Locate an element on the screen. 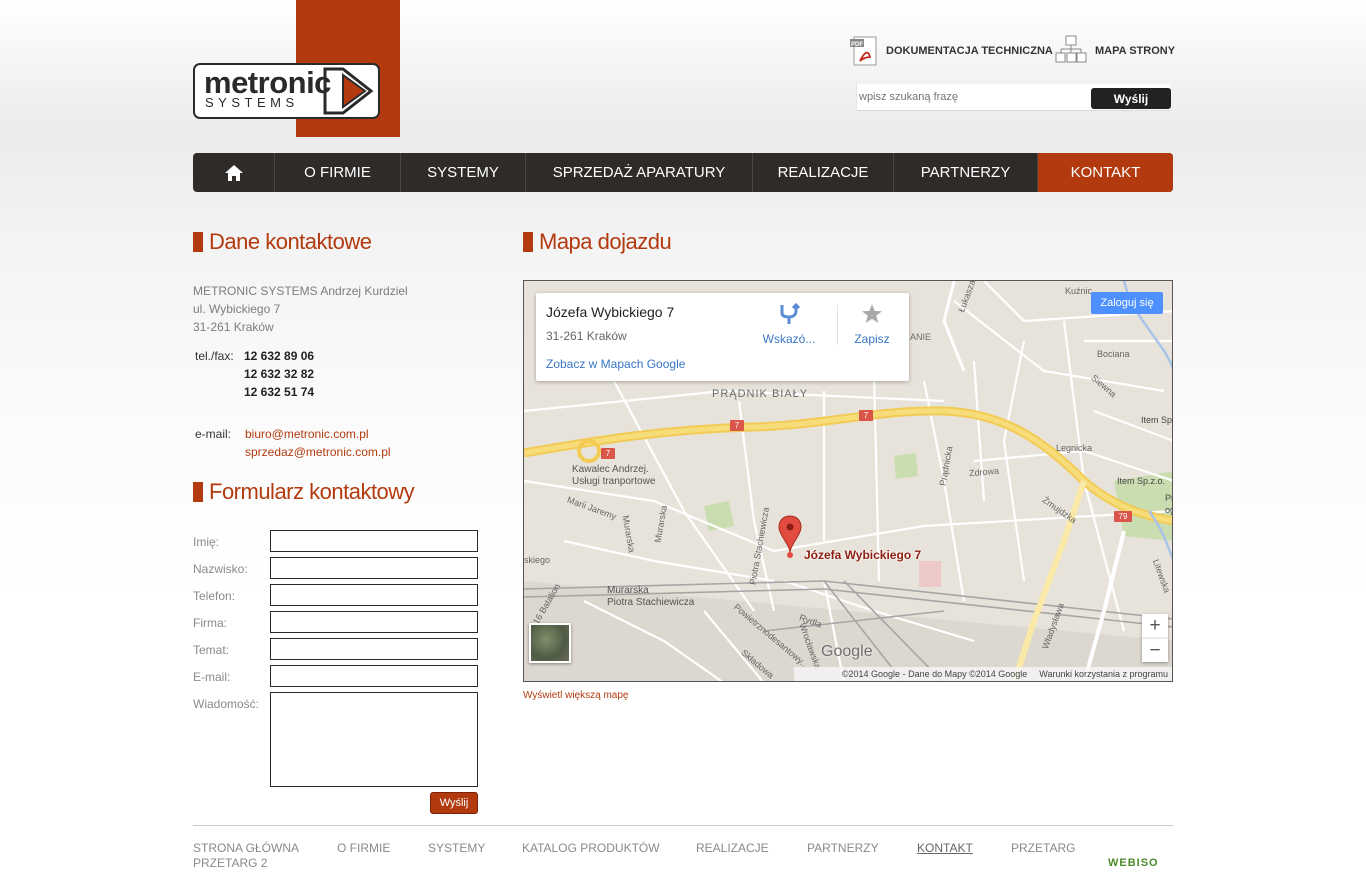 This screenshot has width=1366, height=889. address-line: METRONIC SYSTEMS Andrzej Kurdziel is located at coordinates (300, 291).